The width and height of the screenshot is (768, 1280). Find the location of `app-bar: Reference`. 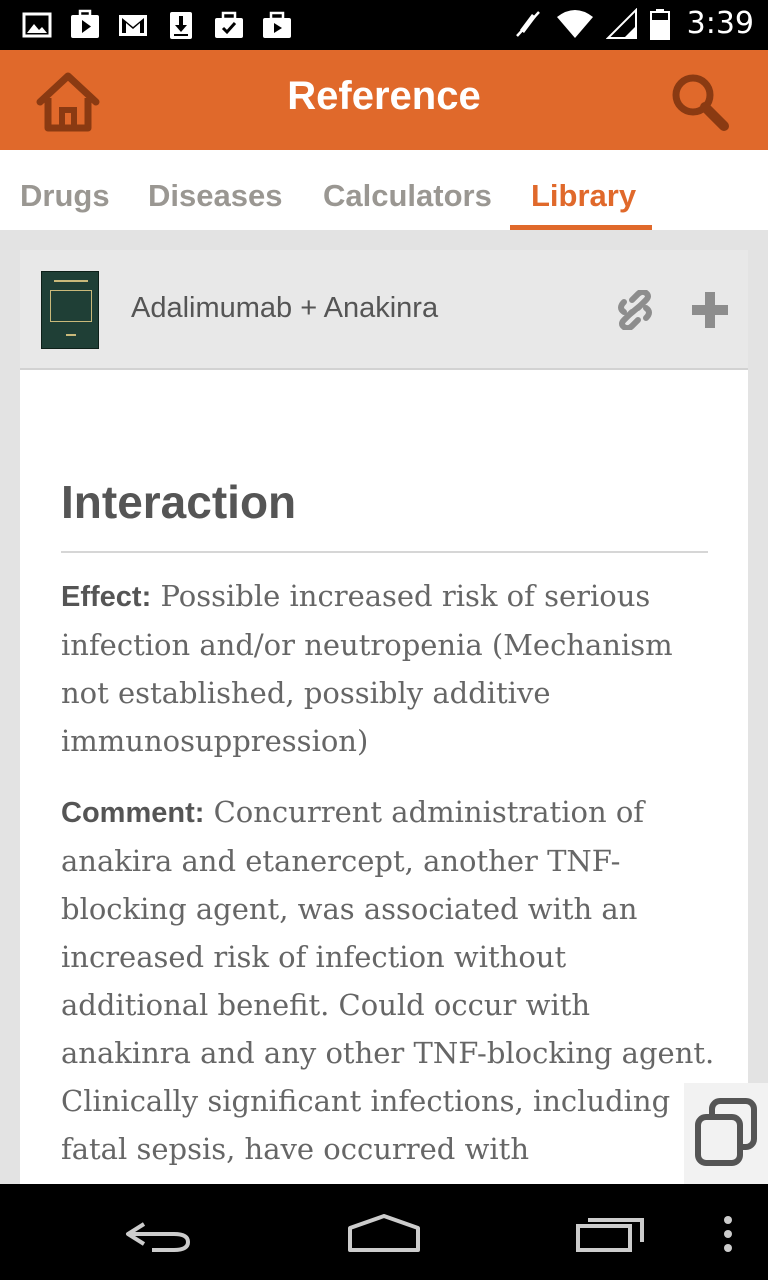

app-bar: Reference is located at coordinates (384, 100).